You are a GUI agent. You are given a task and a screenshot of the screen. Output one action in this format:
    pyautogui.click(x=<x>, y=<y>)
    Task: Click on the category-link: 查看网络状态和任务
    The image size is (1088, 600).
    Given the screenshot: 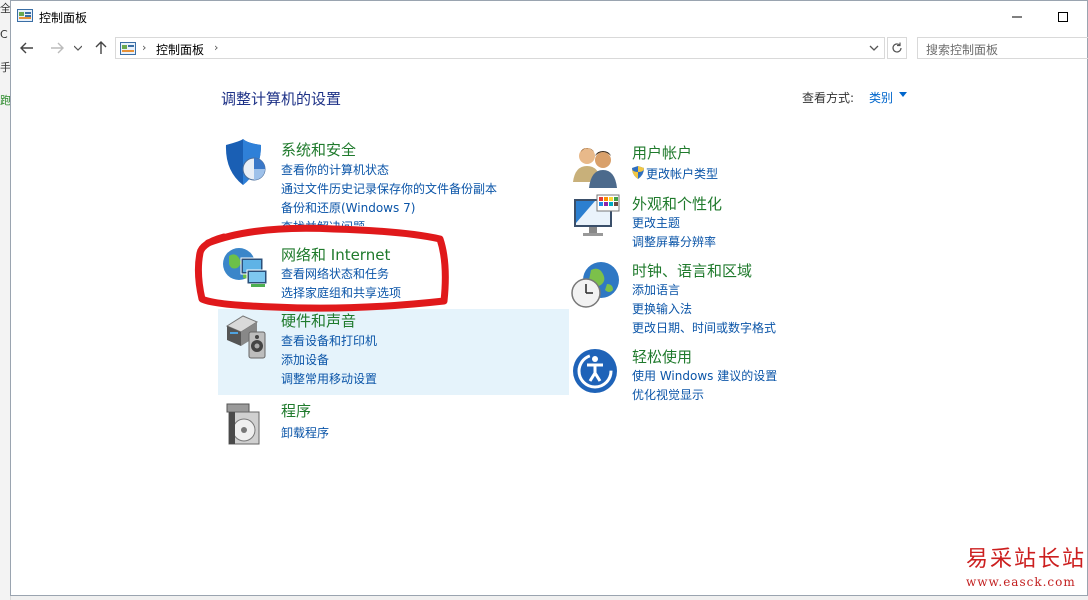 What is the action you would take?
    pyautogui.click(x=335, y=273)
    